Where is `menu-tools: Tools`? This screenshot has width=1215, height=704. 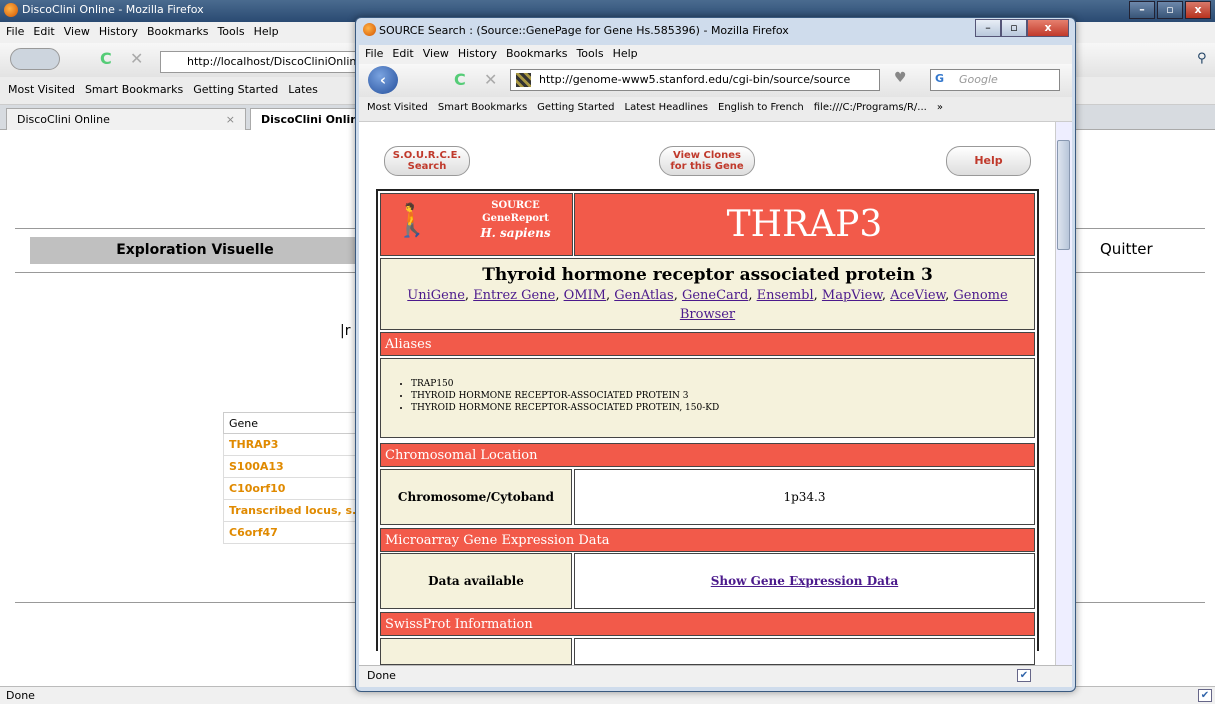 menu-tools: Tools is located at coordinates (230, 32).